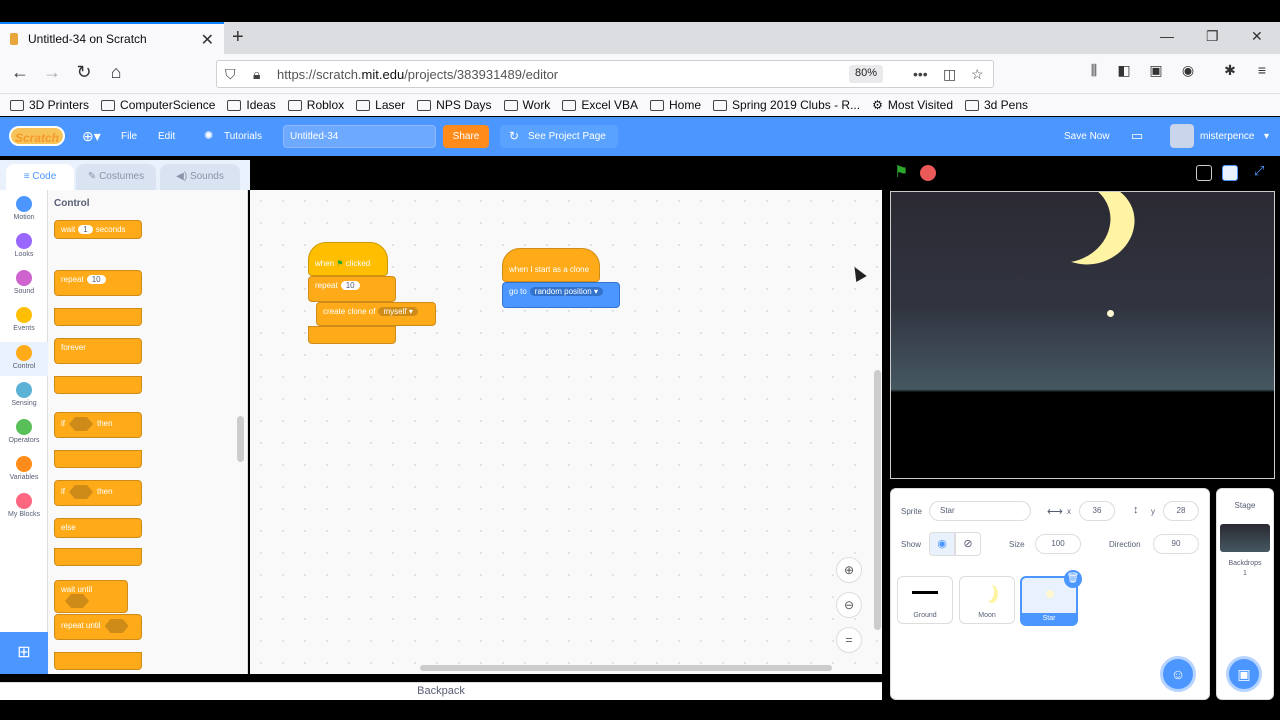  I want to click on add-sprite-button: ☺, so click(1178, 674).